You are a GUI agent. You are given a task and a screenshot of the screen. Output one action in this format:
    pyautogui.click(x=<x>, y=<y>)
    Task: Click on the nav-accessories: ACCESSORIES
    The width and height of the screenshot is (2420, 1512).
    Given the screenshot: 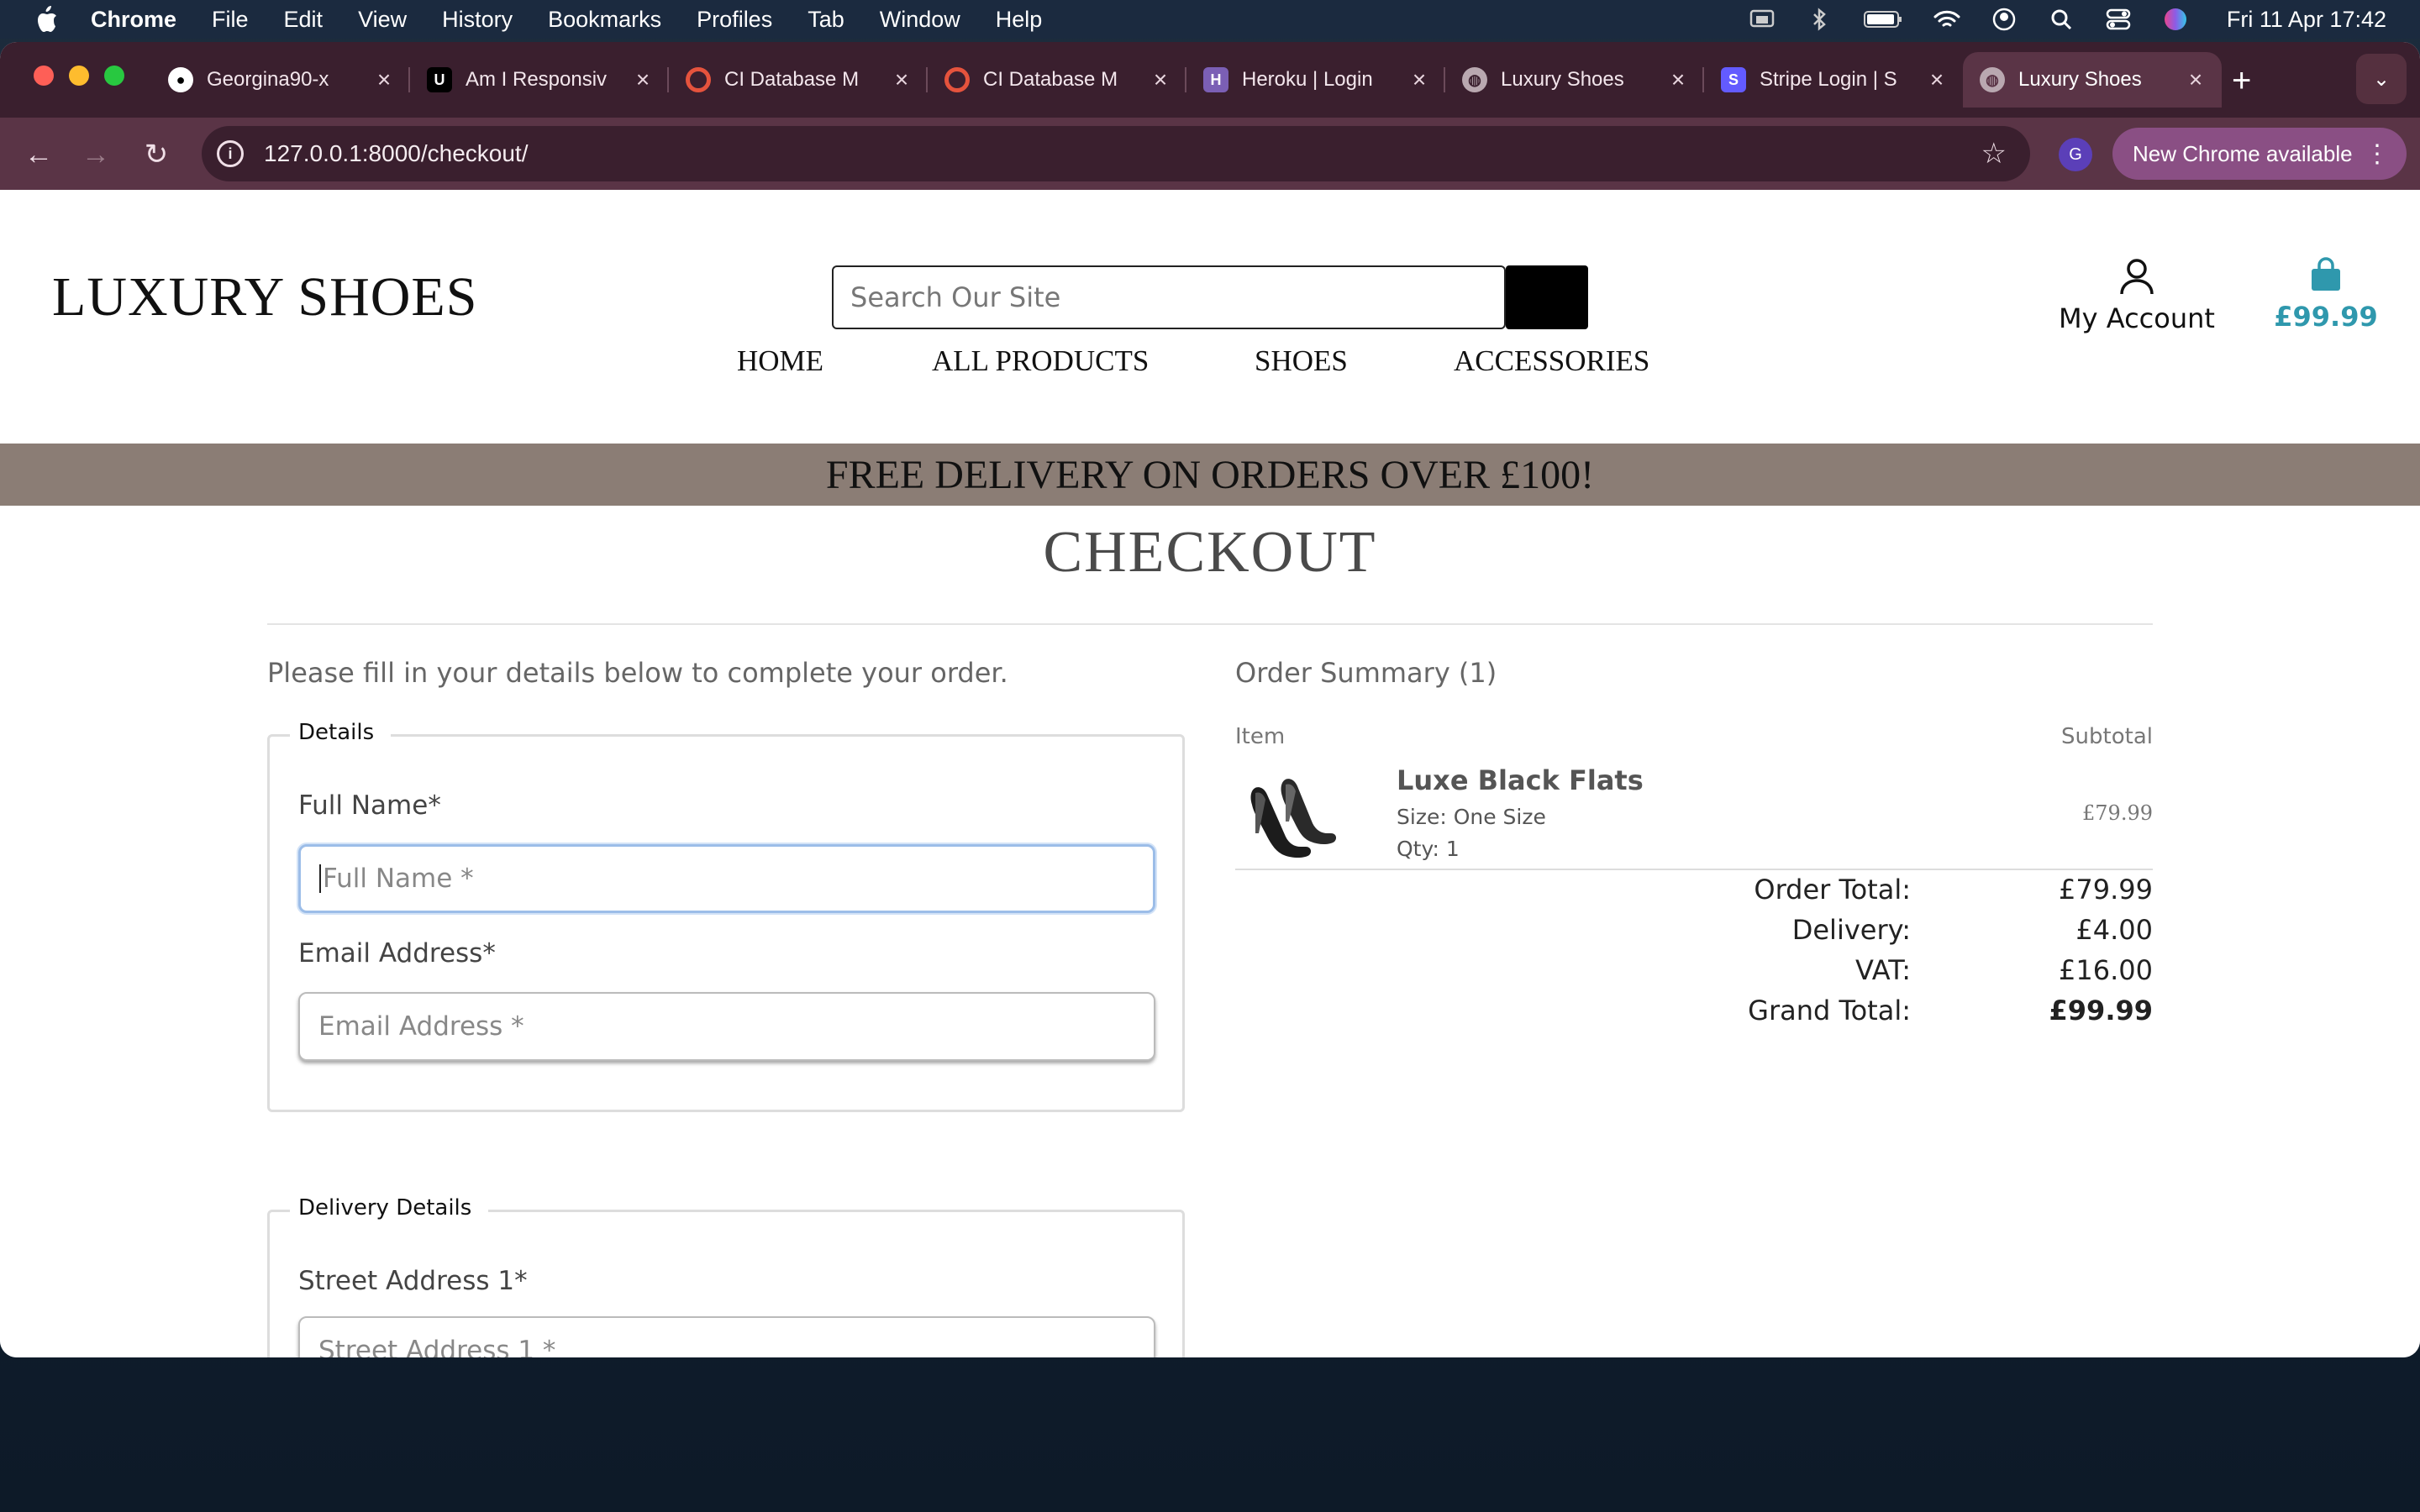 What is the action you would take?
    pyautogui.click(x=1552, y=361)
    